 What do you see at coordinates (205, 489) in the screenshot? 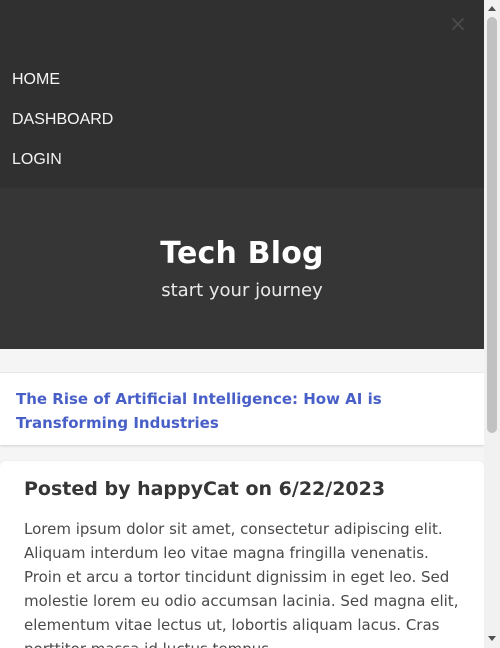
I see `post-meta: Posted by happyCat on 6/22/2023` at bounding box center [205, 489].